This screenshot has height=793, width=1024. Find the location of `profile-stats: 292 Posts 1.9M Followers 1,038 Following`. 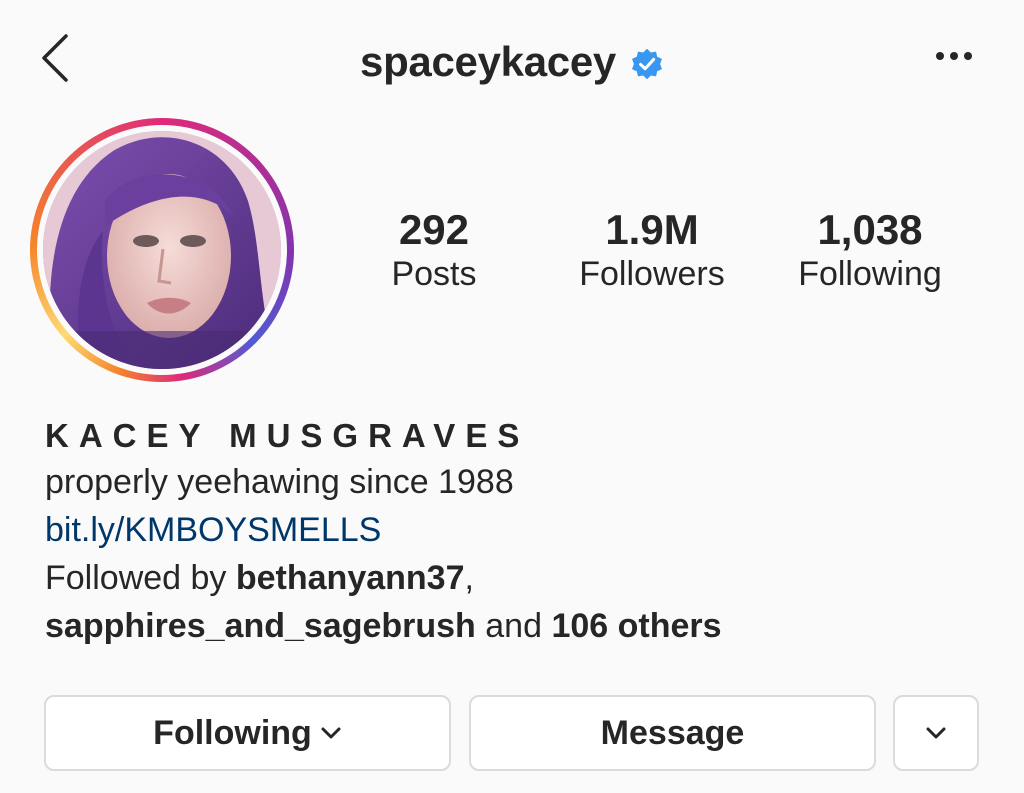

profile-stats: 292 Posts 1.9M Followers 1,038 Following is located at coordinates (512, 256).